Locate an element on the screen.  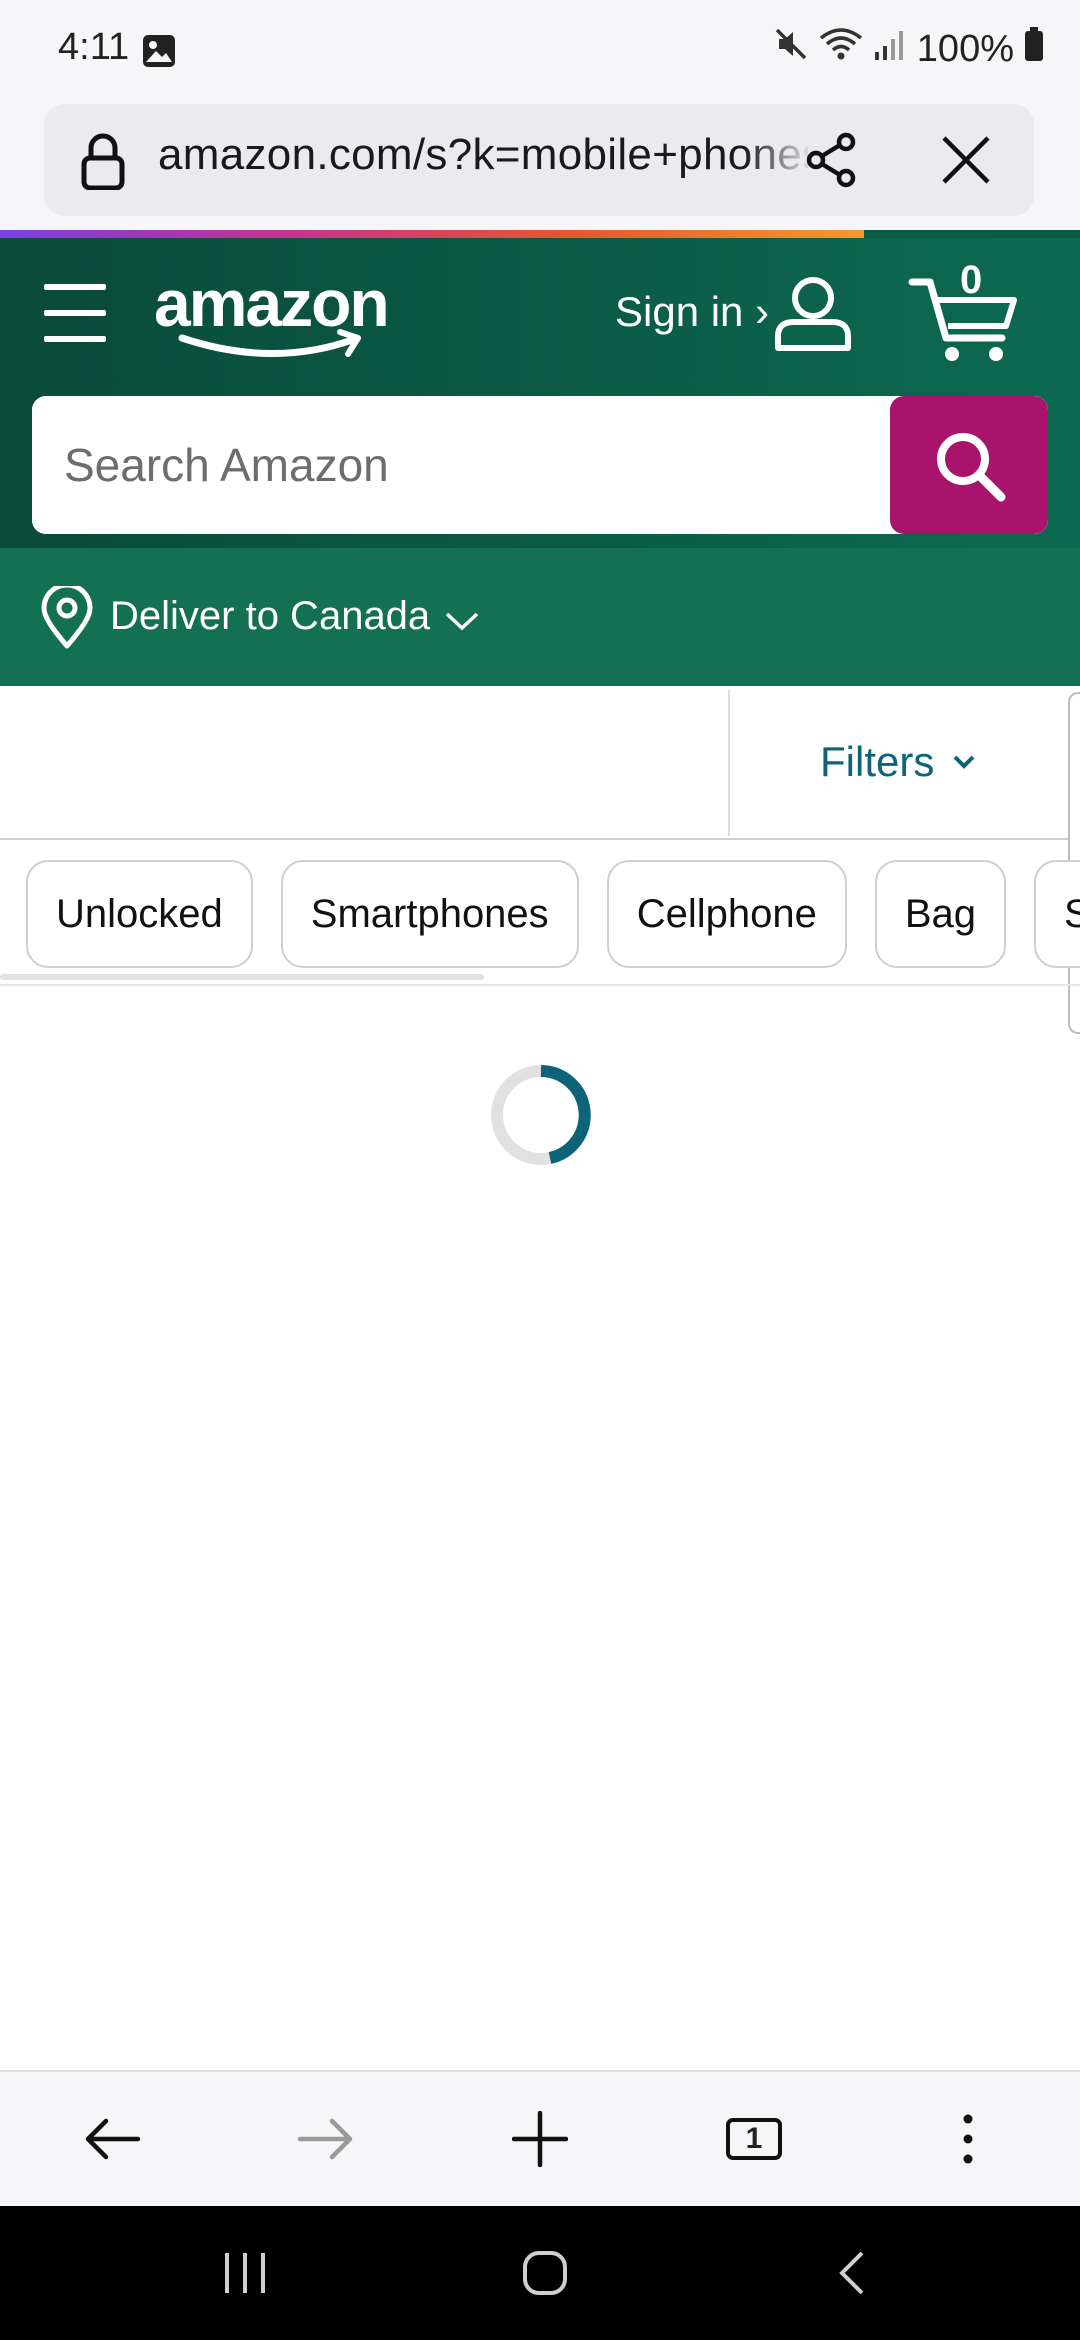
chip-cellphone: Cellphone is located at coordinates (726, 914).